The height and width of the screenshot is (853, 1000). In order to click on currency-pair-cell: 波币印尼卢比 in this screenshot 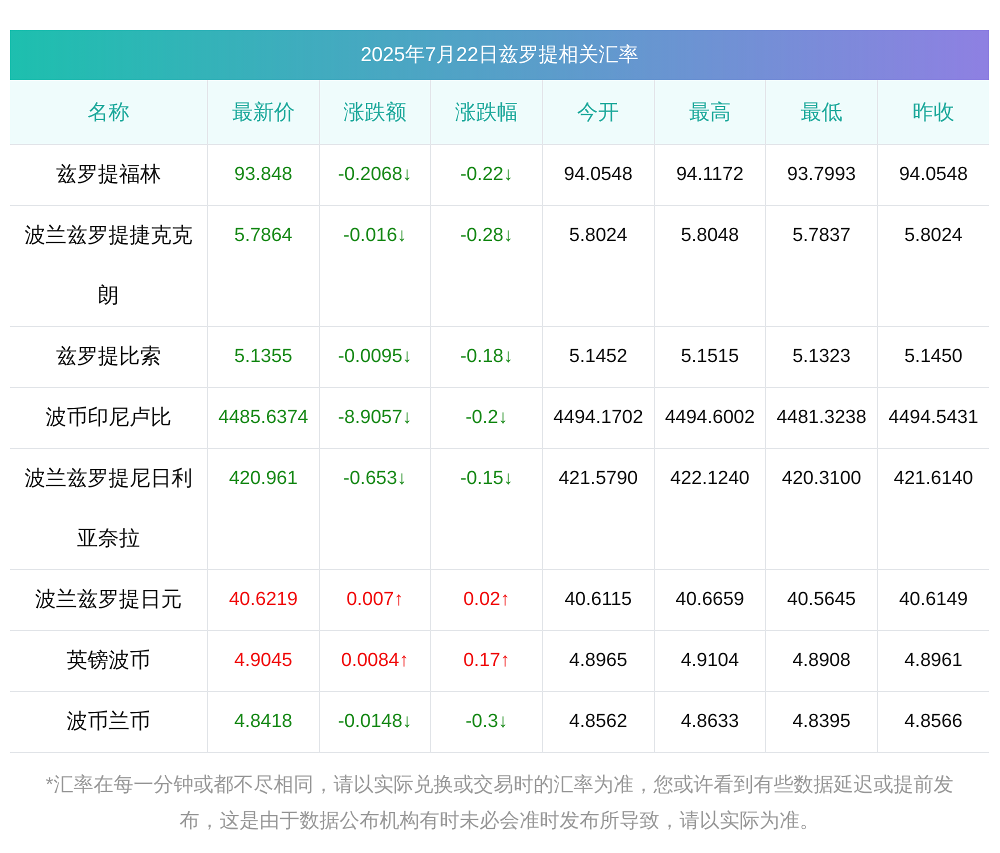, I will do `click(109, 418)`.